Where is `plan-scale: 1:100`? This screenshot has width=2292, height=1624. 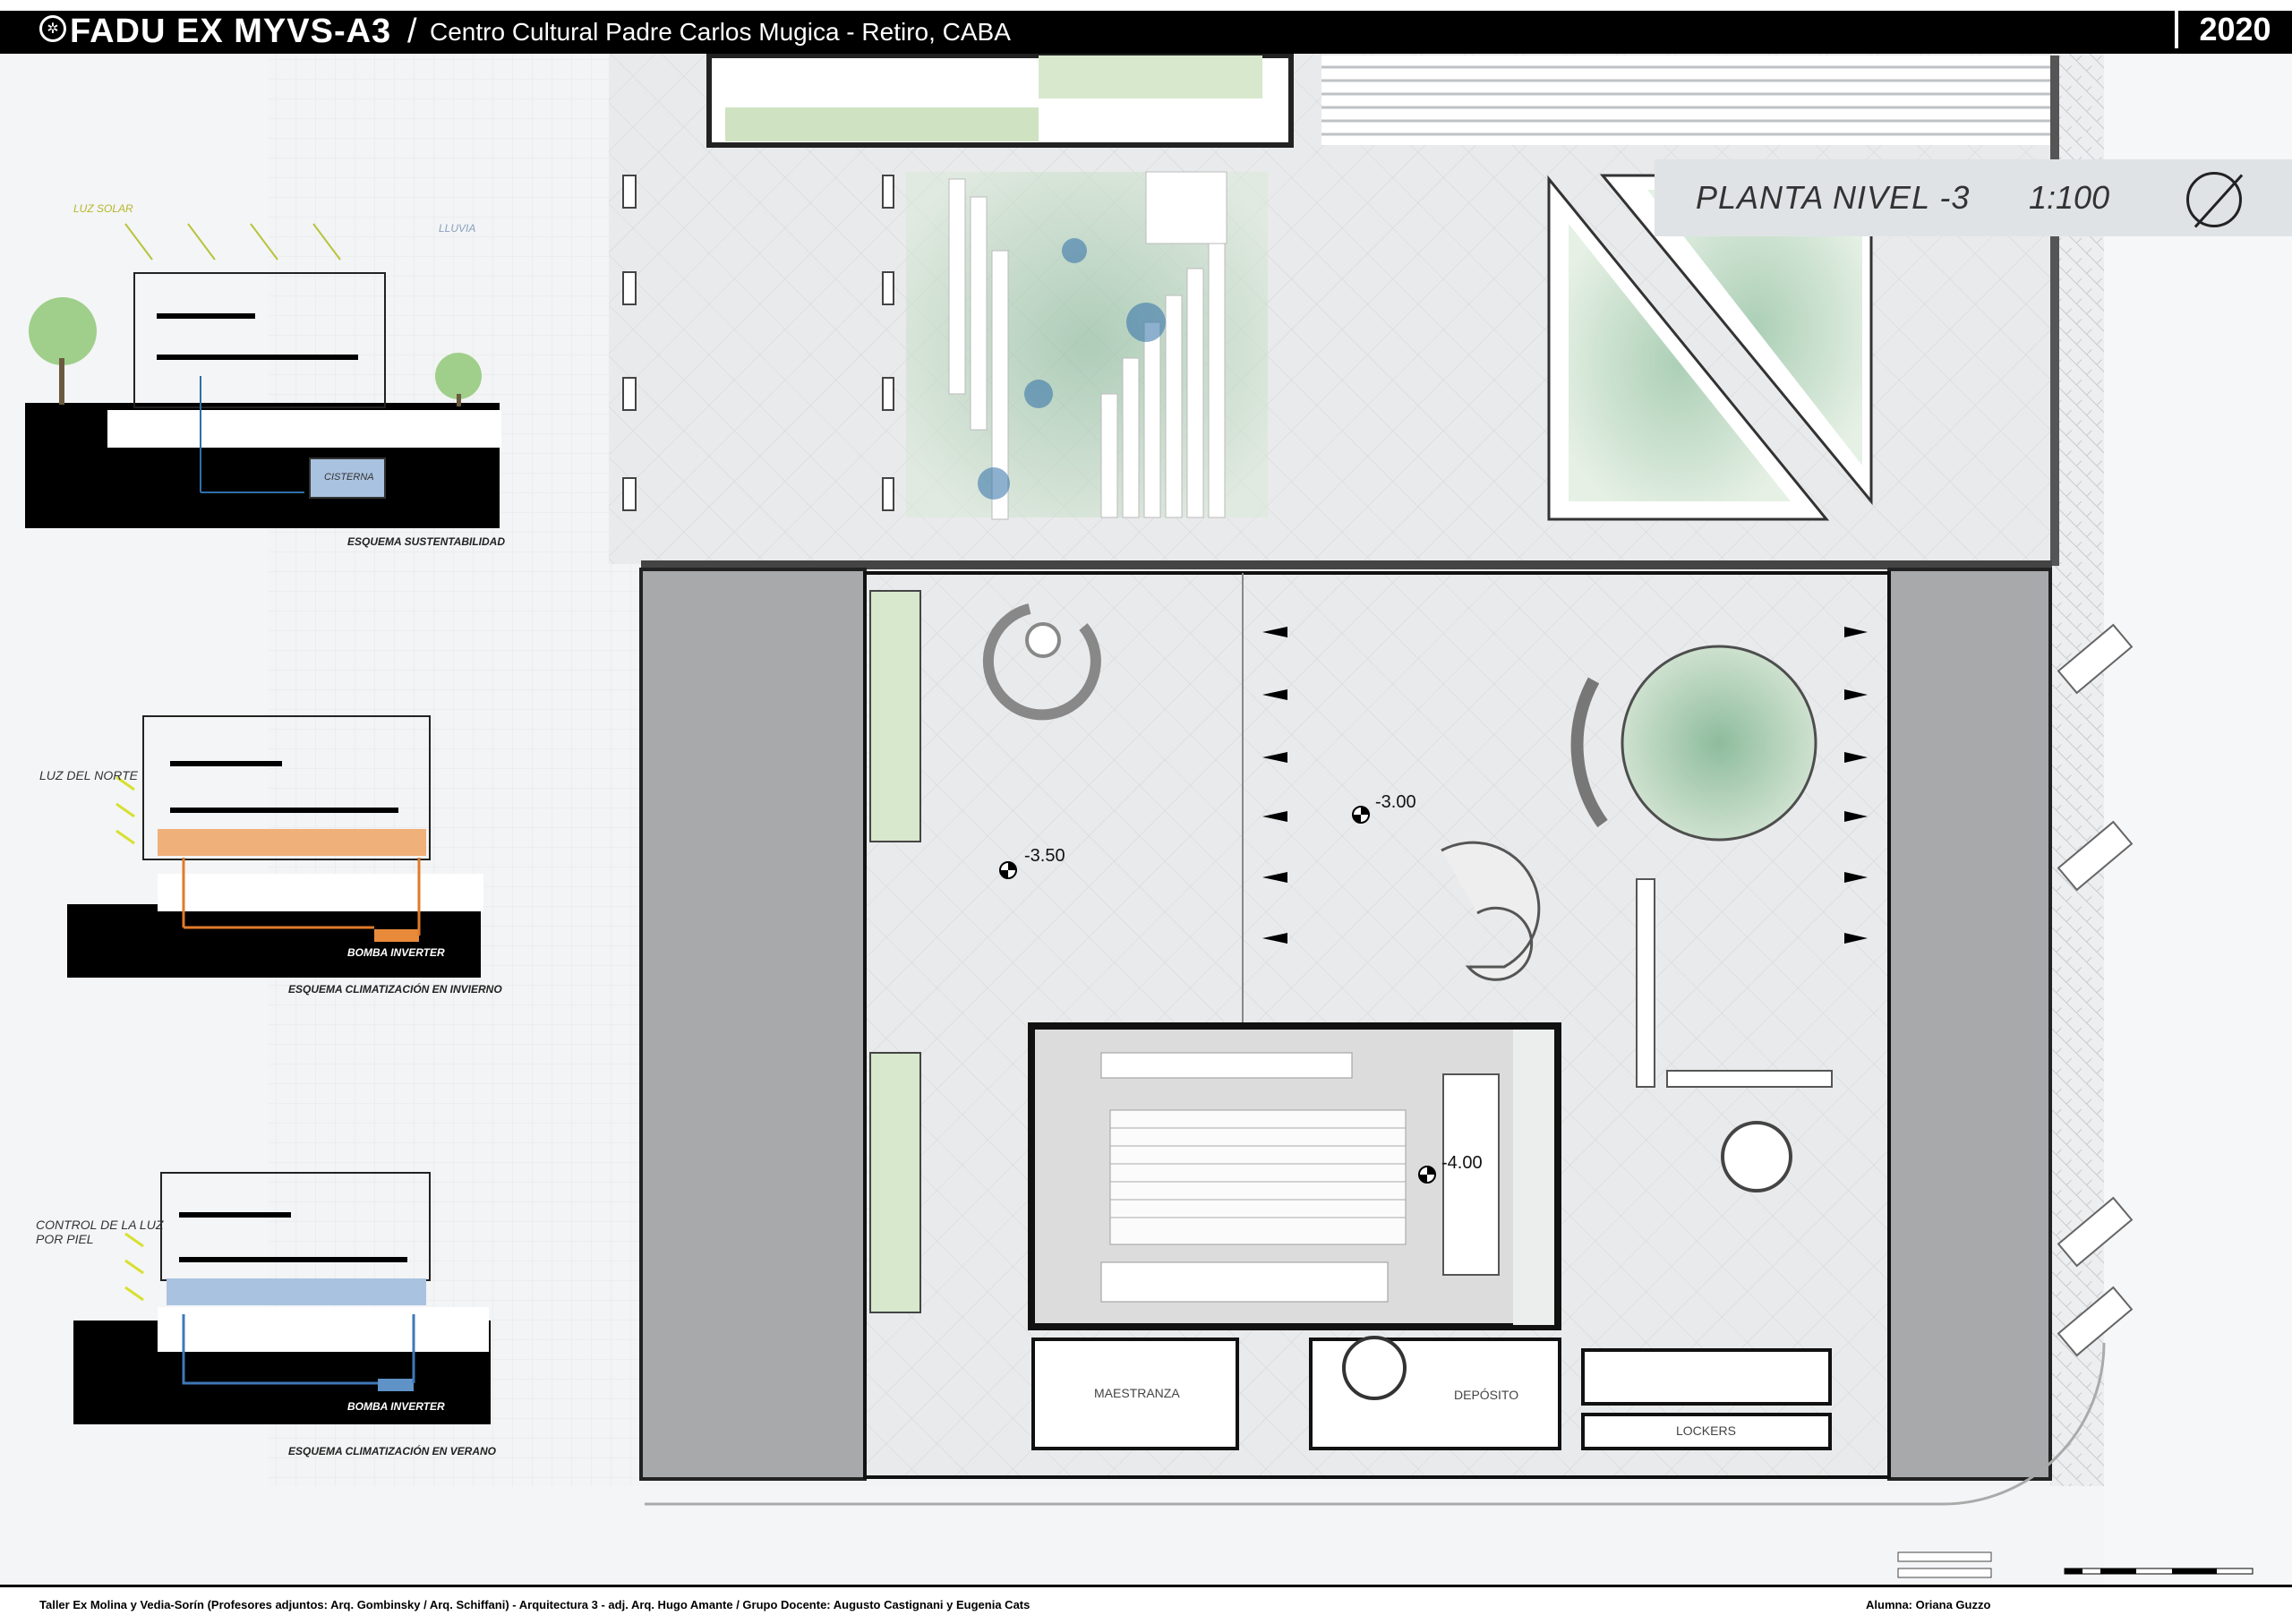 plan-scale: 1:100 is located at coordinates (2069, 197).